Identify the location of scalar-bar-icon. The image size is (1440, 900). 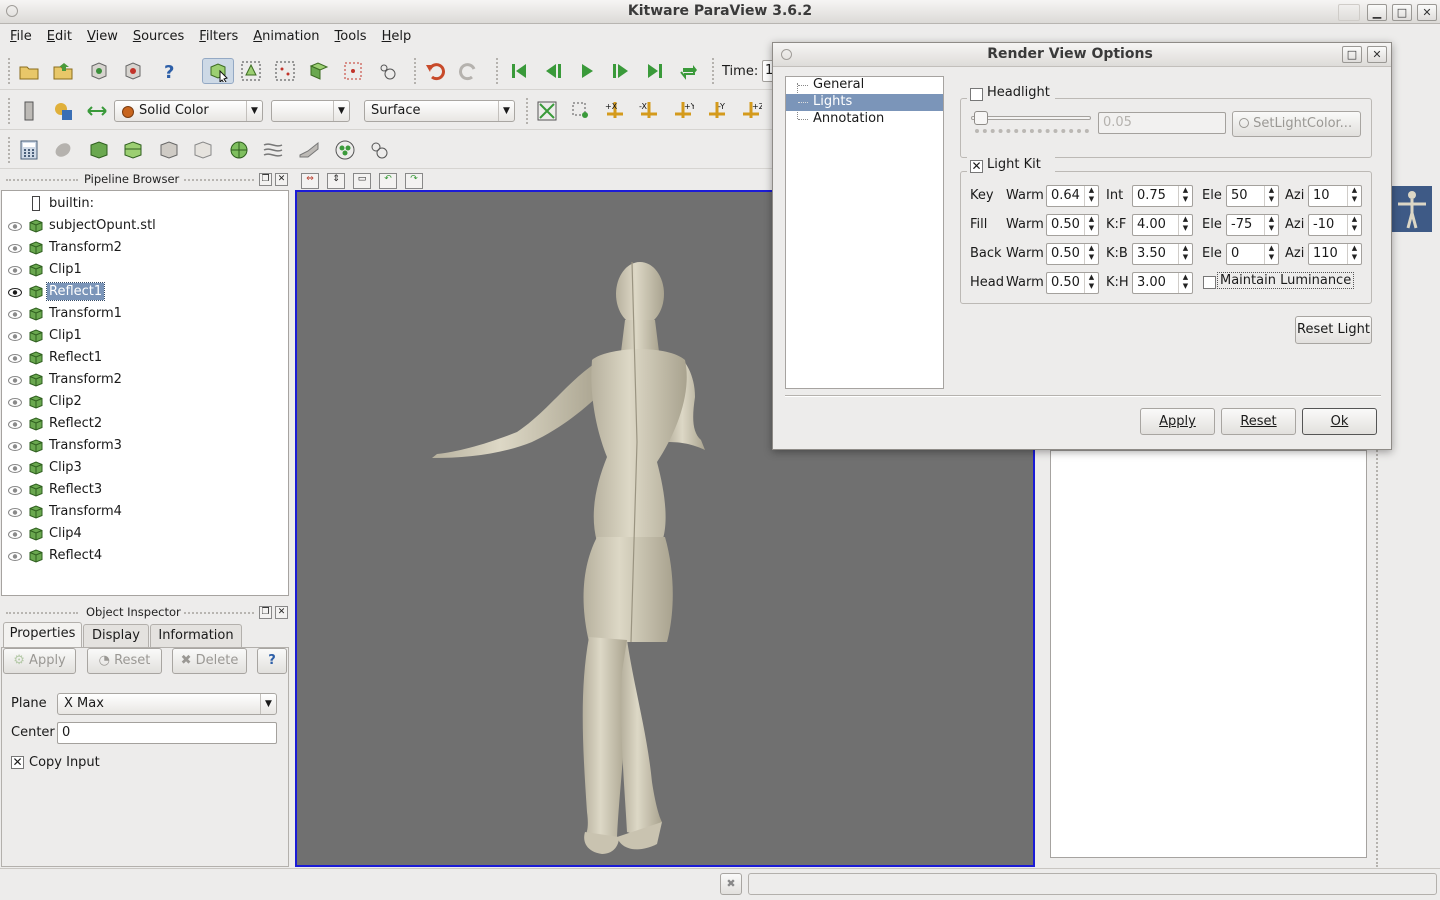
(29, 111).